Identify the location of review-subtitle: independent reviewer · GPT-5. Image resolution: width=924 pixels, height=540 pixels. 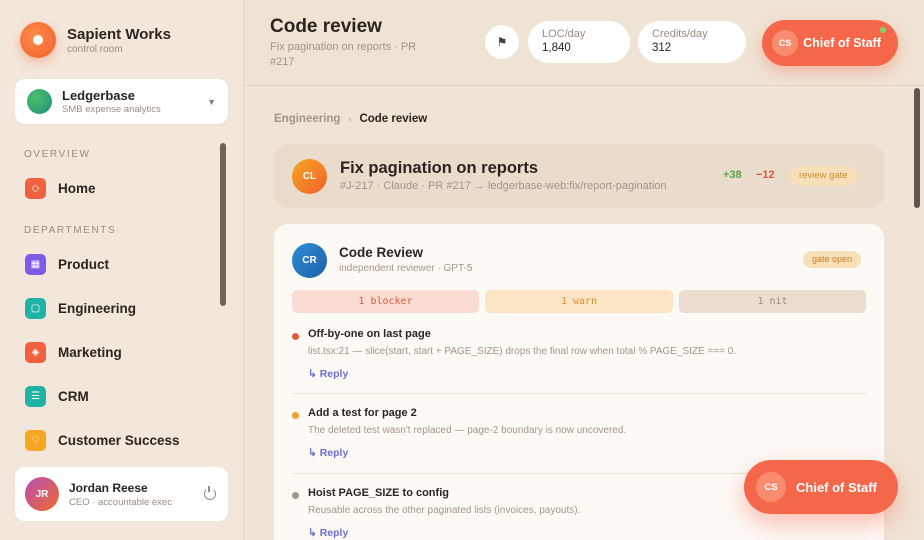
(406, 268).